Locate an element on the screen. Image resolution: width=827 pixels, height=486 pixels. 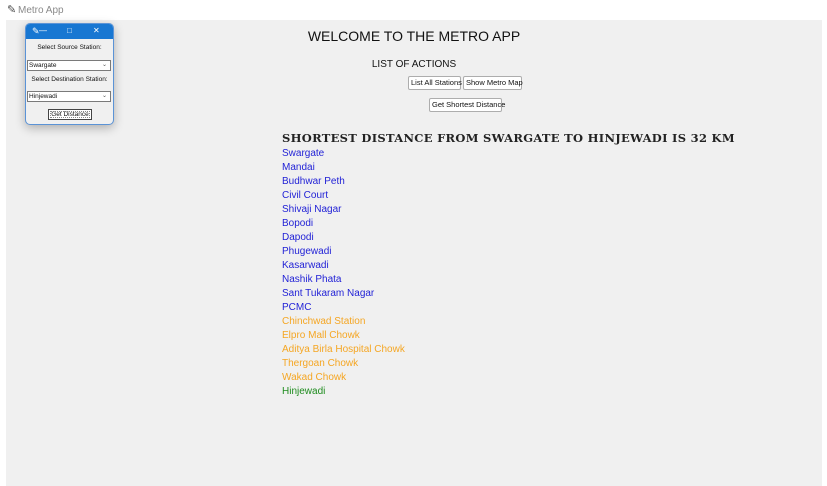
station-item: Shivaji Nagar is located at coordinates (312, 209).